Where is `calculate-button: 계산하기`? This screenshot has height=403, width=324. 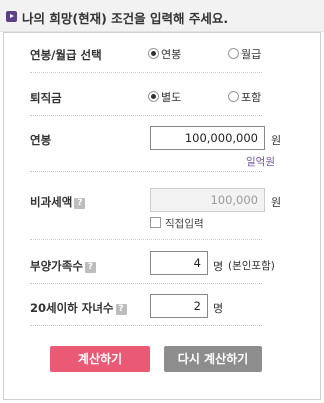 calculate-button: 계산하기 is located at coordinates (100, 359).